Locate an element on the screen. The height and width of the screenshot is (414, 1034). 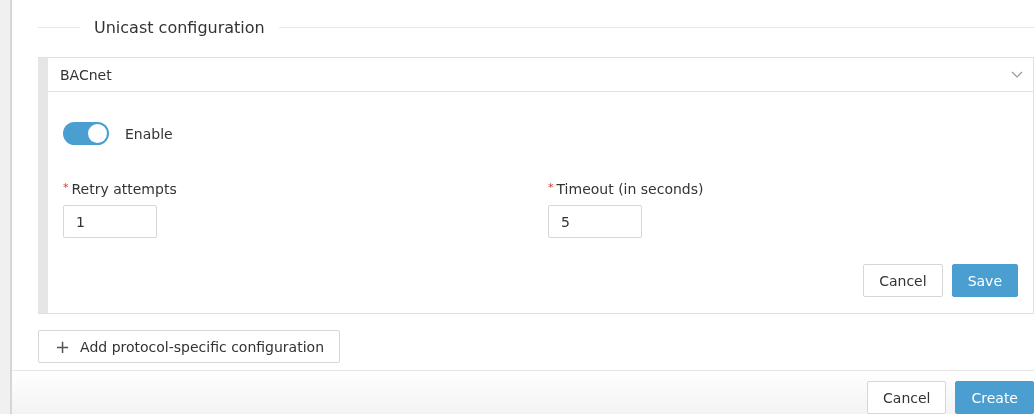
input-field: 5 is located at coordinates (595, 221).